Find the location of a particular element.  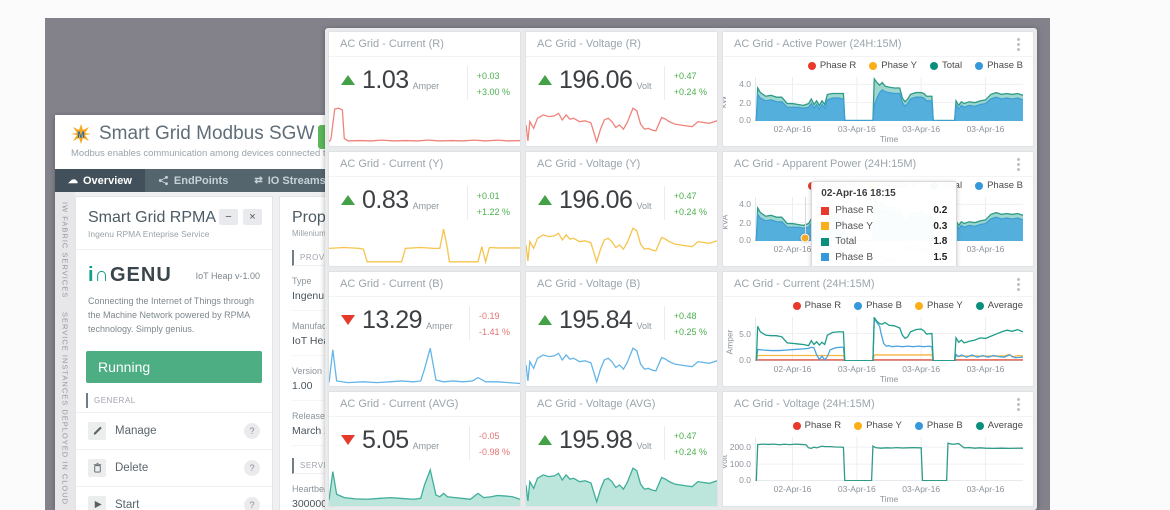

kpi-value: 13.29 is located at coordinates (392, 320).